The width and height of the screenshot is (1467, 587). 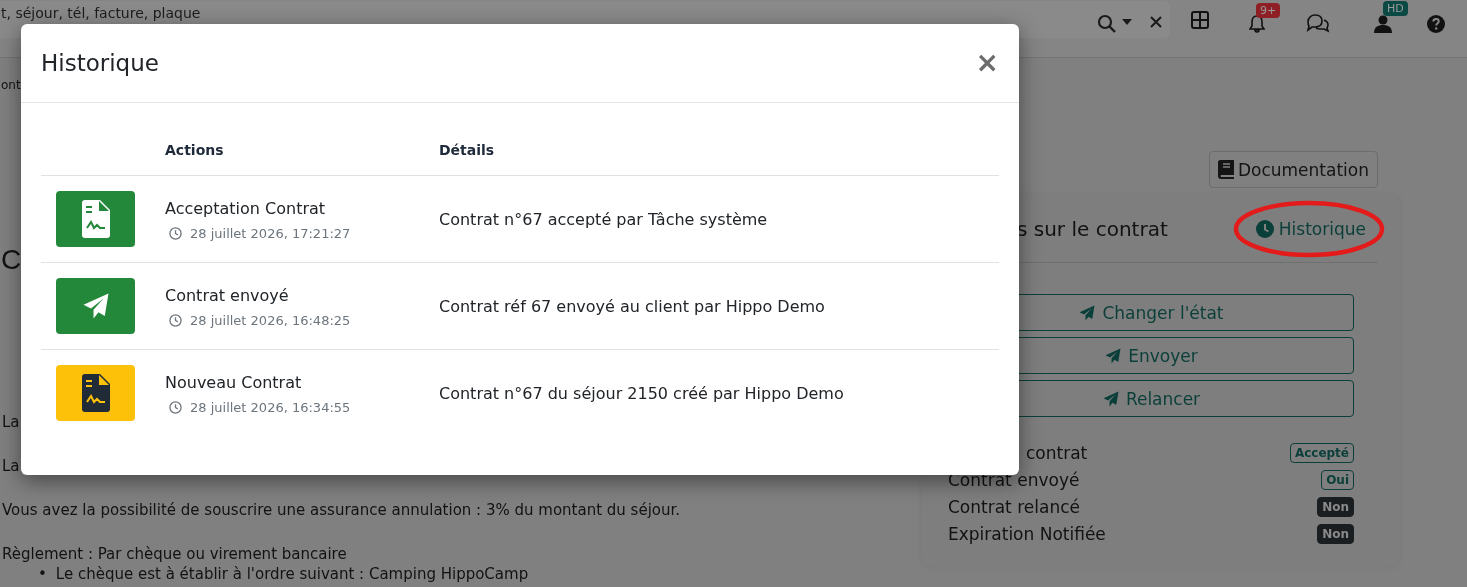 What do you see at coordinates (246, 208) in the screenshot?
I see `action-title: Acceptation Contrat` at bounding box center [246, 208].